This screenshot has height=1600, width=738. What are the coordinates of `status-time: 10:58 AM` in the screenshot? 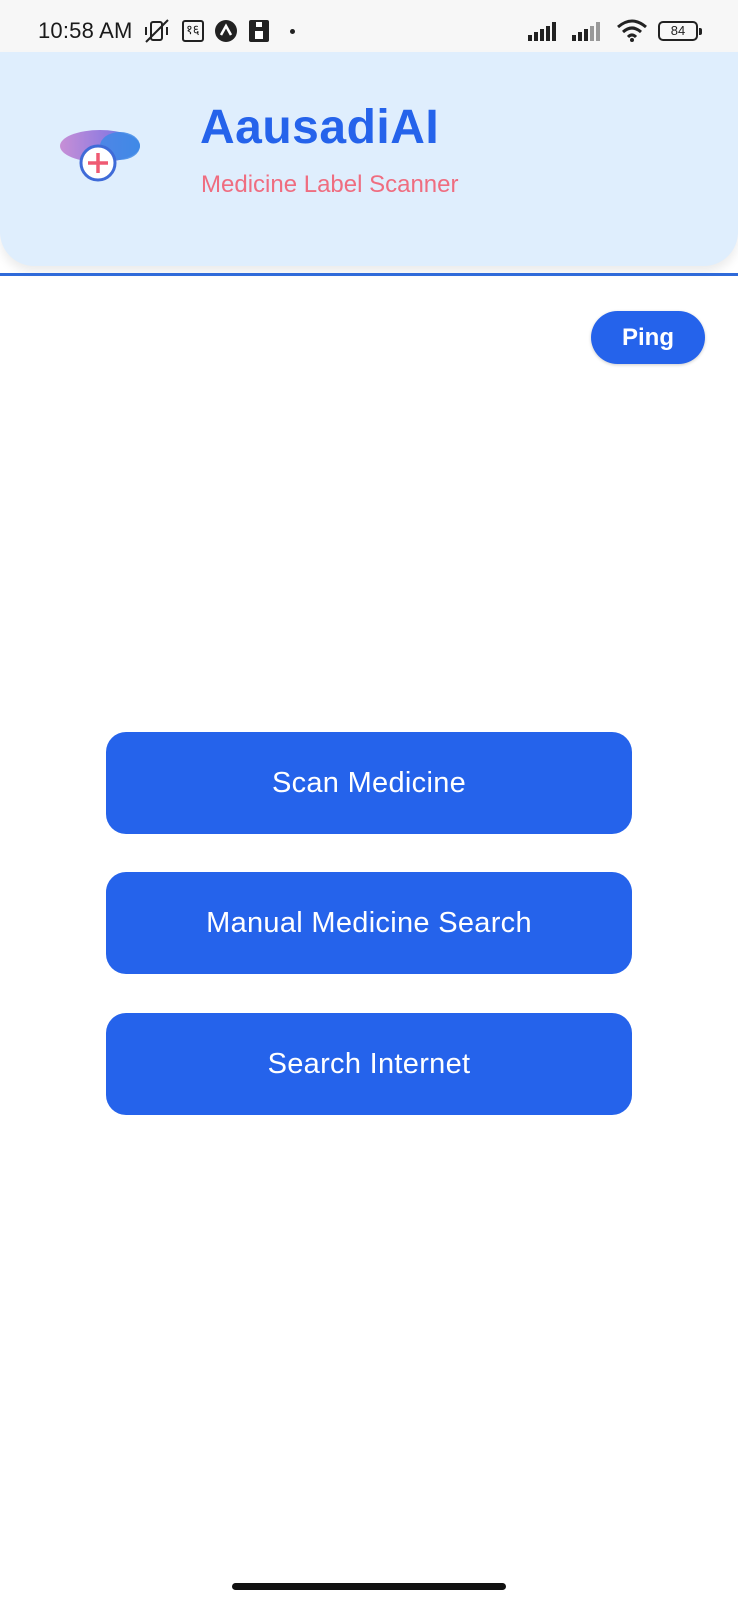 It's located at (85, 30).